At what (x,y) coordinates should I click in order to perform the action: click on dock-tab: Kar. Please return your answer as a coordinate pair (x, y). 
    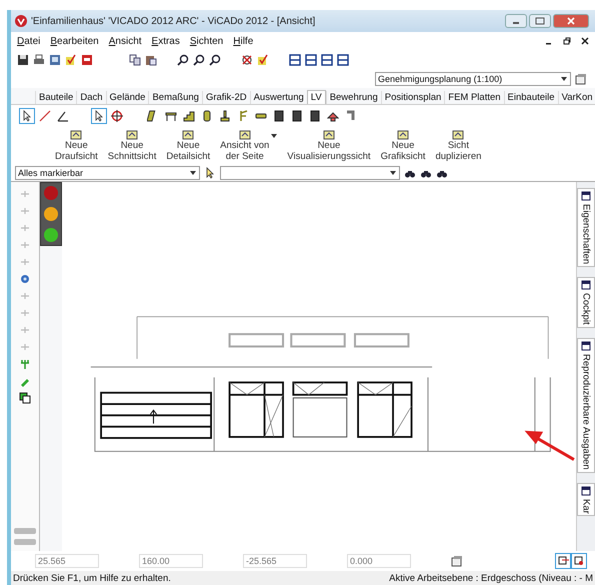
    Looking at the image, I should click on (586, 499).